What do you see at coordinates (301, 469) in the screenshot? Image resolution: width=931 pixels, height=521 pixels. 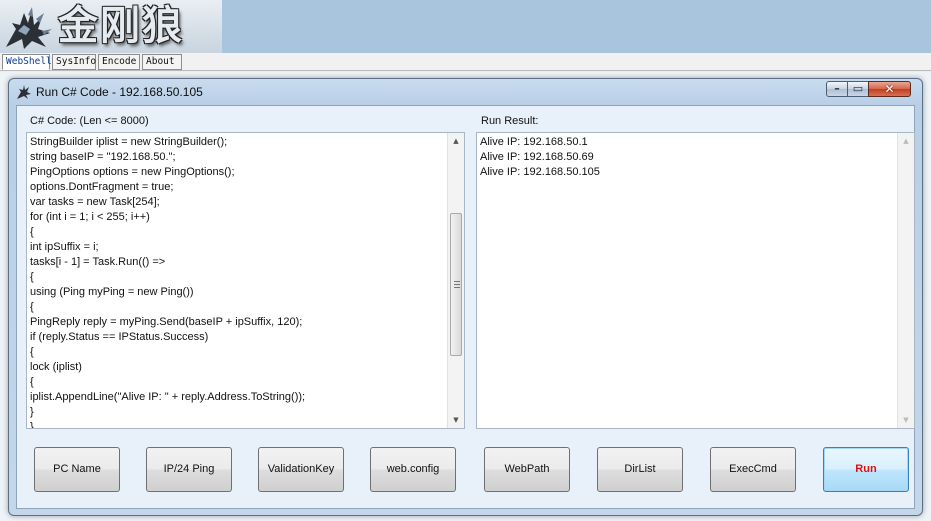 I see `validation-key-button: ValidationKey` at bounding box center [301, 469].